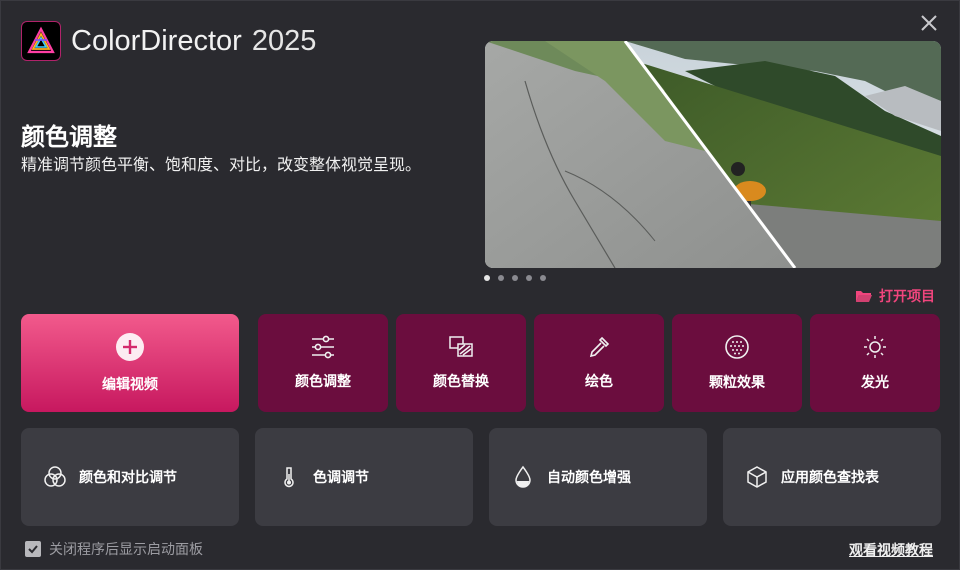 Image resolution: width=960 pixels, height=570 pixels. Describe the element at coordinates (69, 137) in the screenshot. I see `feature-title: 颜色调整` at that location.